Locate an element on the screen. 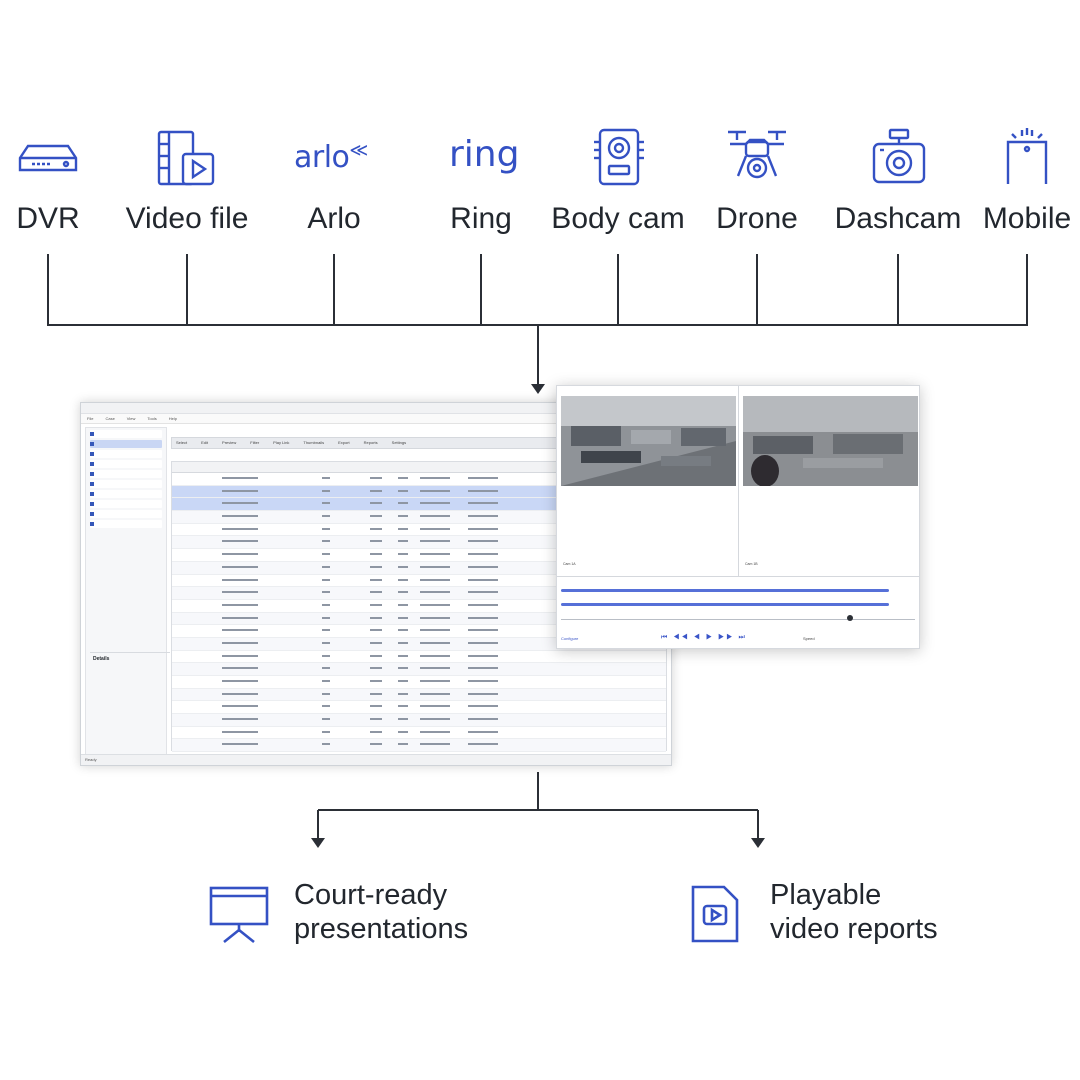 The image size is (1080, 1080). configure-link: Configure is located at coordinates (569, 638).